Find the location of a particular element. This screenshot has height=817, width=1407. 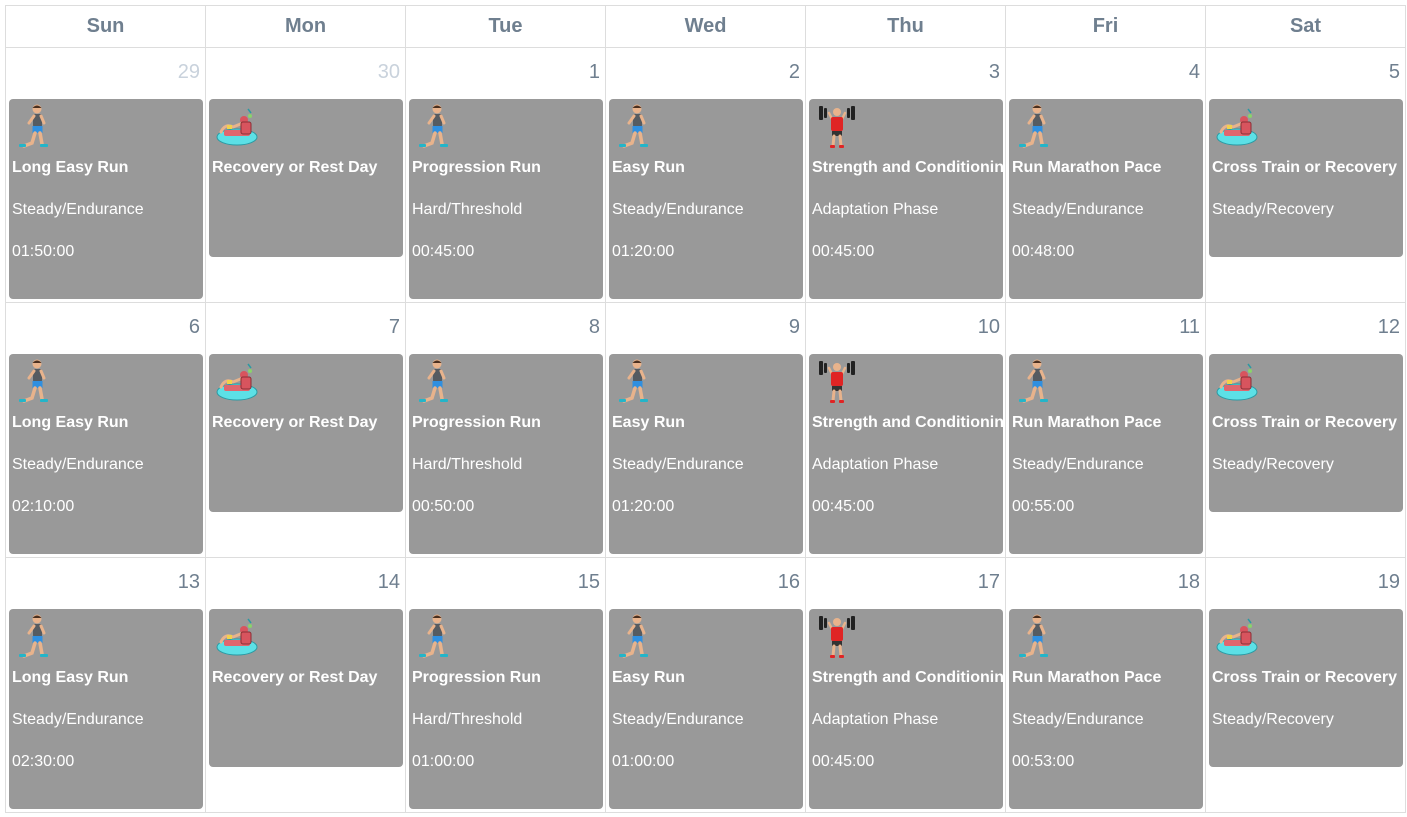

day-number: 11 is located at coordinates (1189, 327).